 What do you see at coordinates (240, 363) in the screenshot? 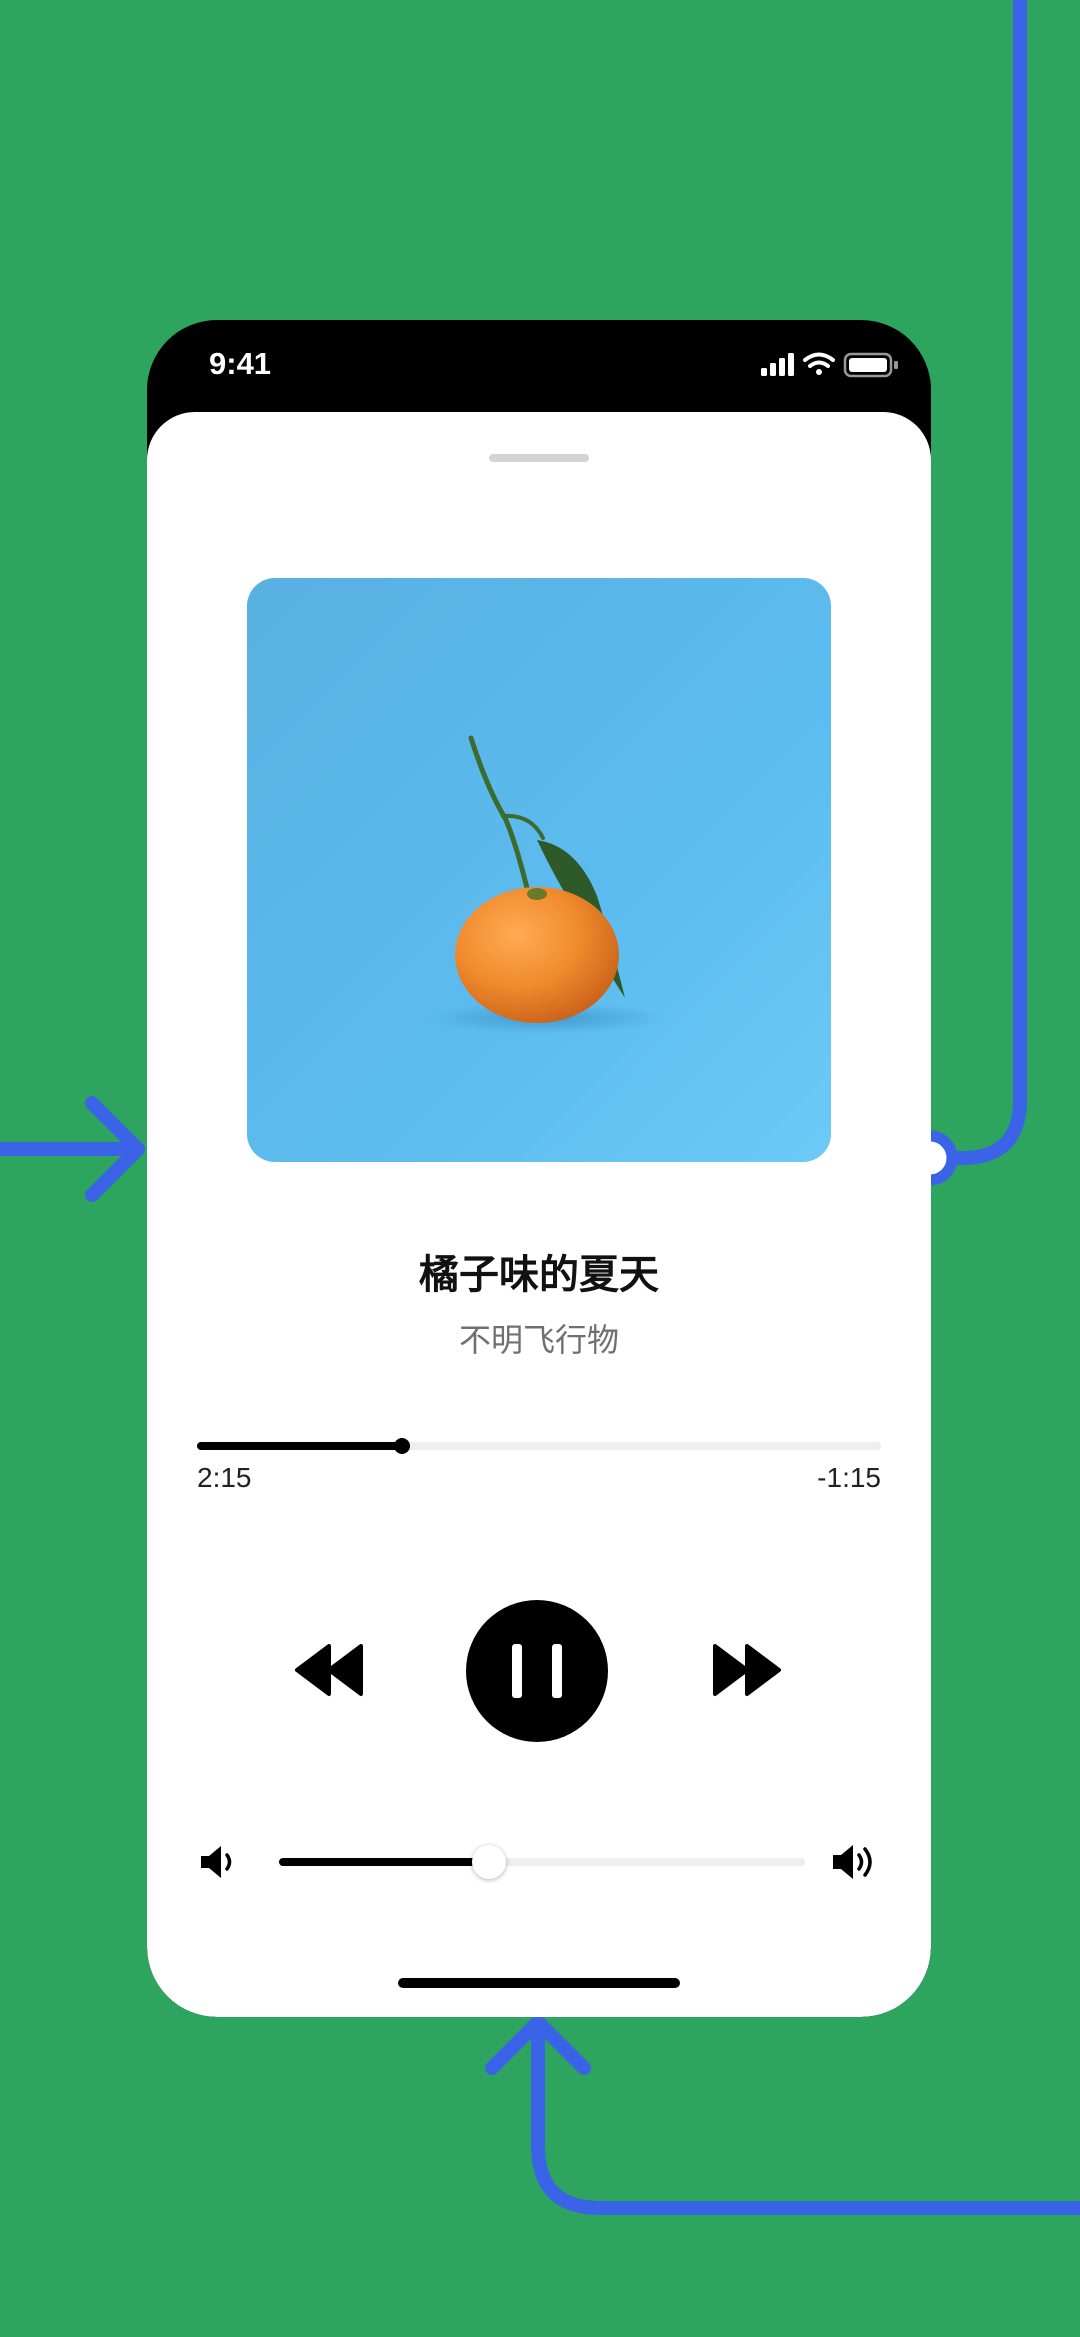
I see `status-time: 9:41` at bounding box center [240, 363].